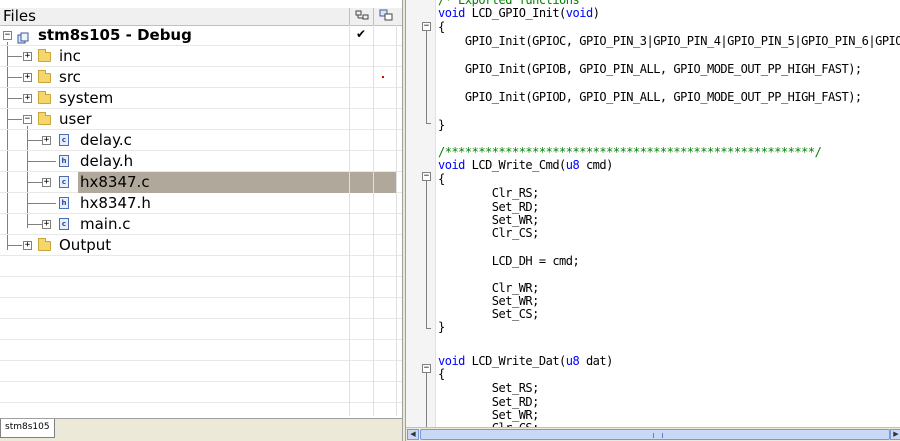 The image size is (900, 441). Describe the element at coordinates (70, 77) in the screenshot. I see `tree-label: src` at that location.